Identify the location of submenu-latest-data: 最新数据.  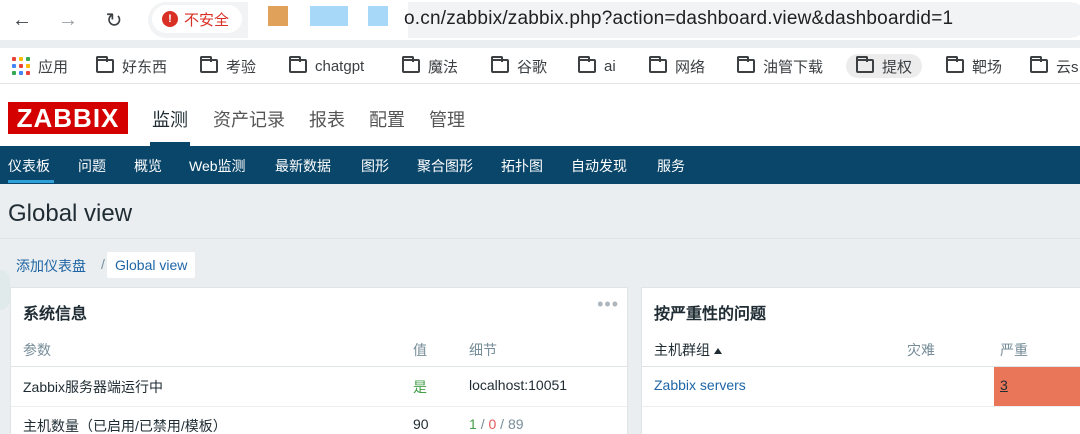
(303, 166).